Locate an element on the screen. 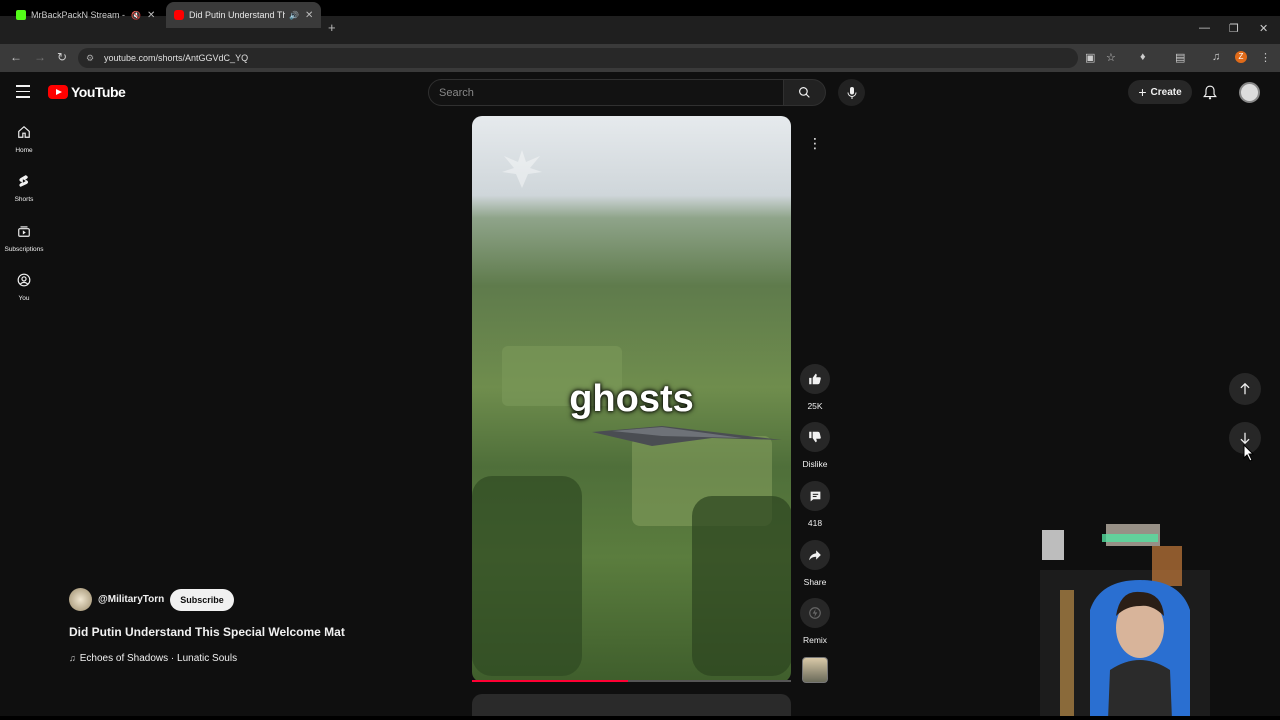 Image resolution: width=1280 pixels, height=720 pixels. home-icon is located at coordinates (24, 131).